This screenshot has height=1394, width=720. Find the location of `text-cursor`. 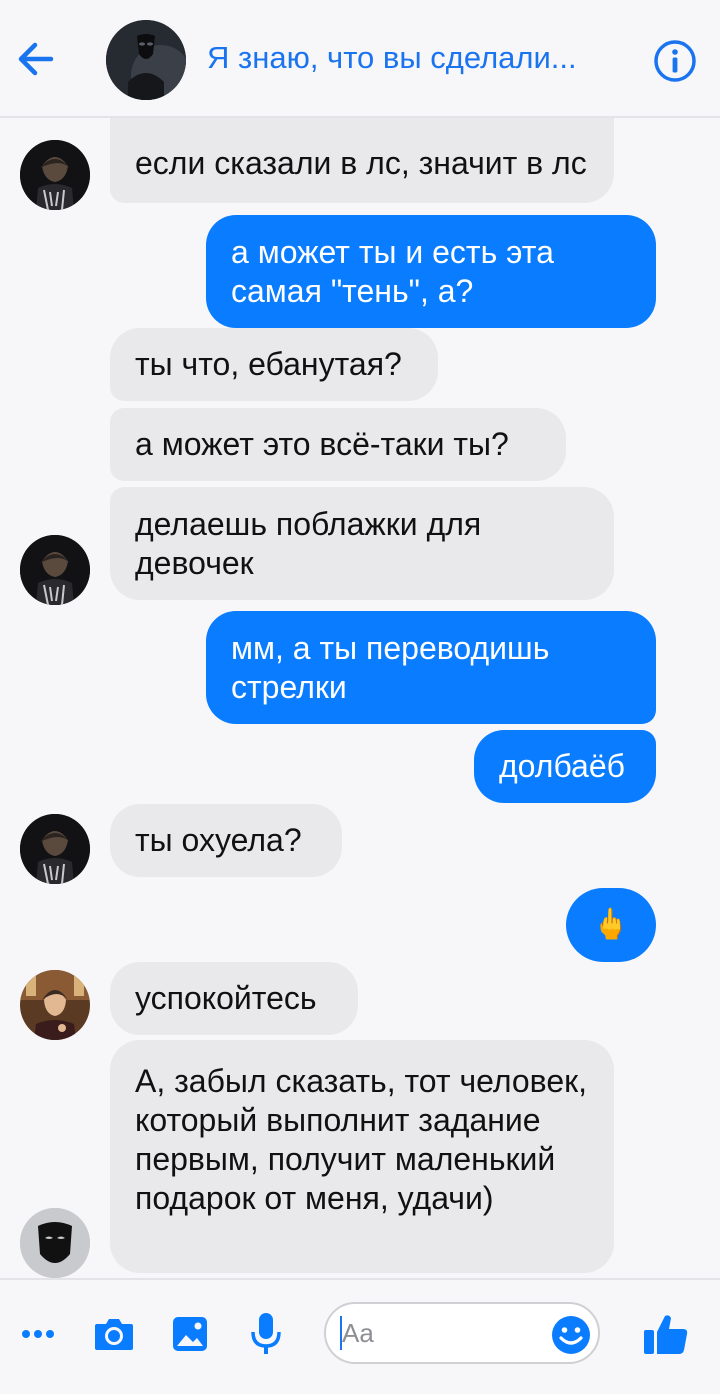

text-cursor is located at coordinates (341, 1333).